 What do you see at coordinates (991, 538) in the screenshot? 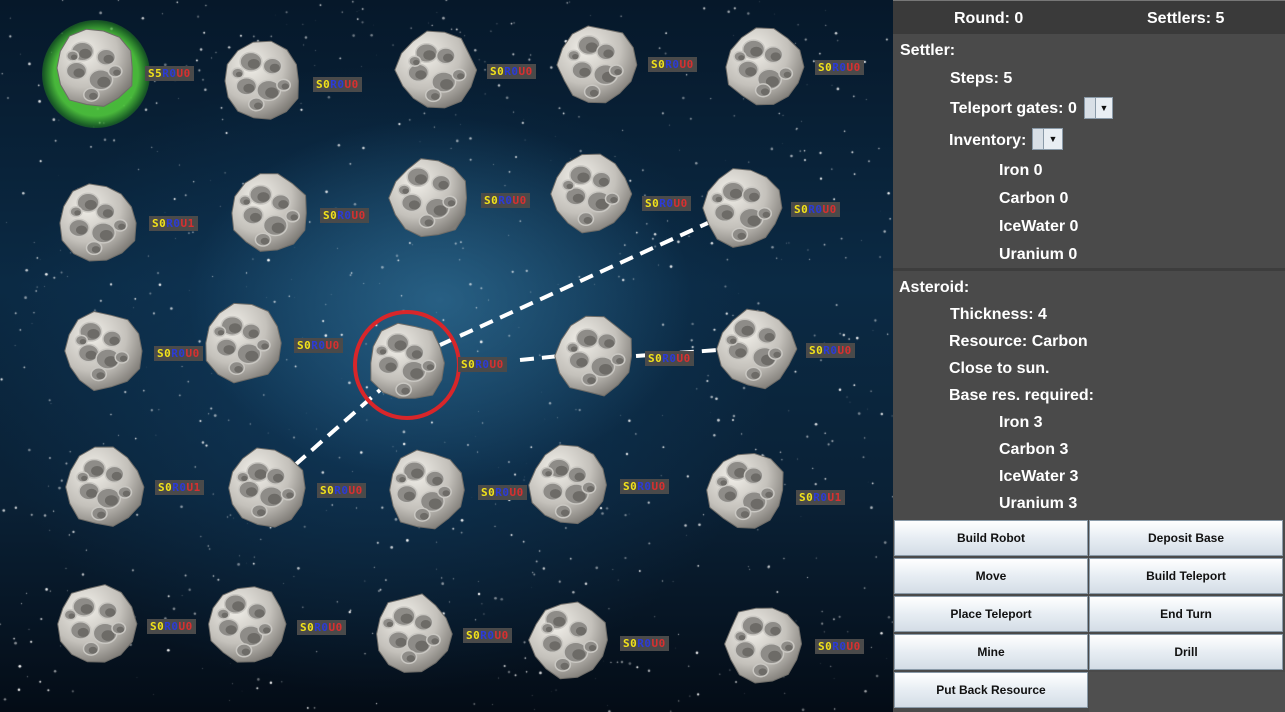
I see `build-robot-button: Build Robot` at bounding box center [991, 538].